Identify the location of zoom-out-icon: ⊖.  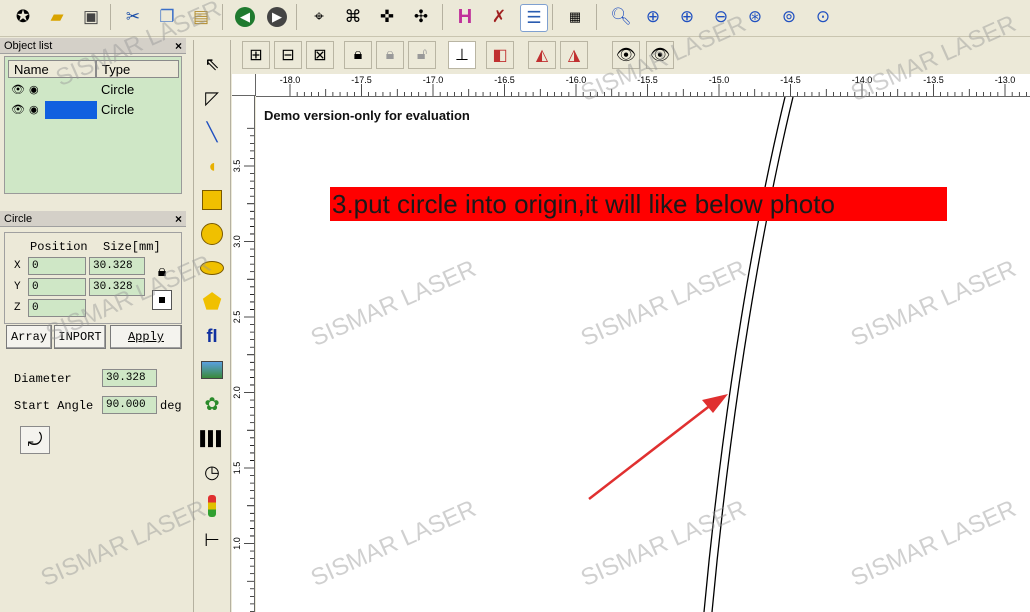
(721, 17).